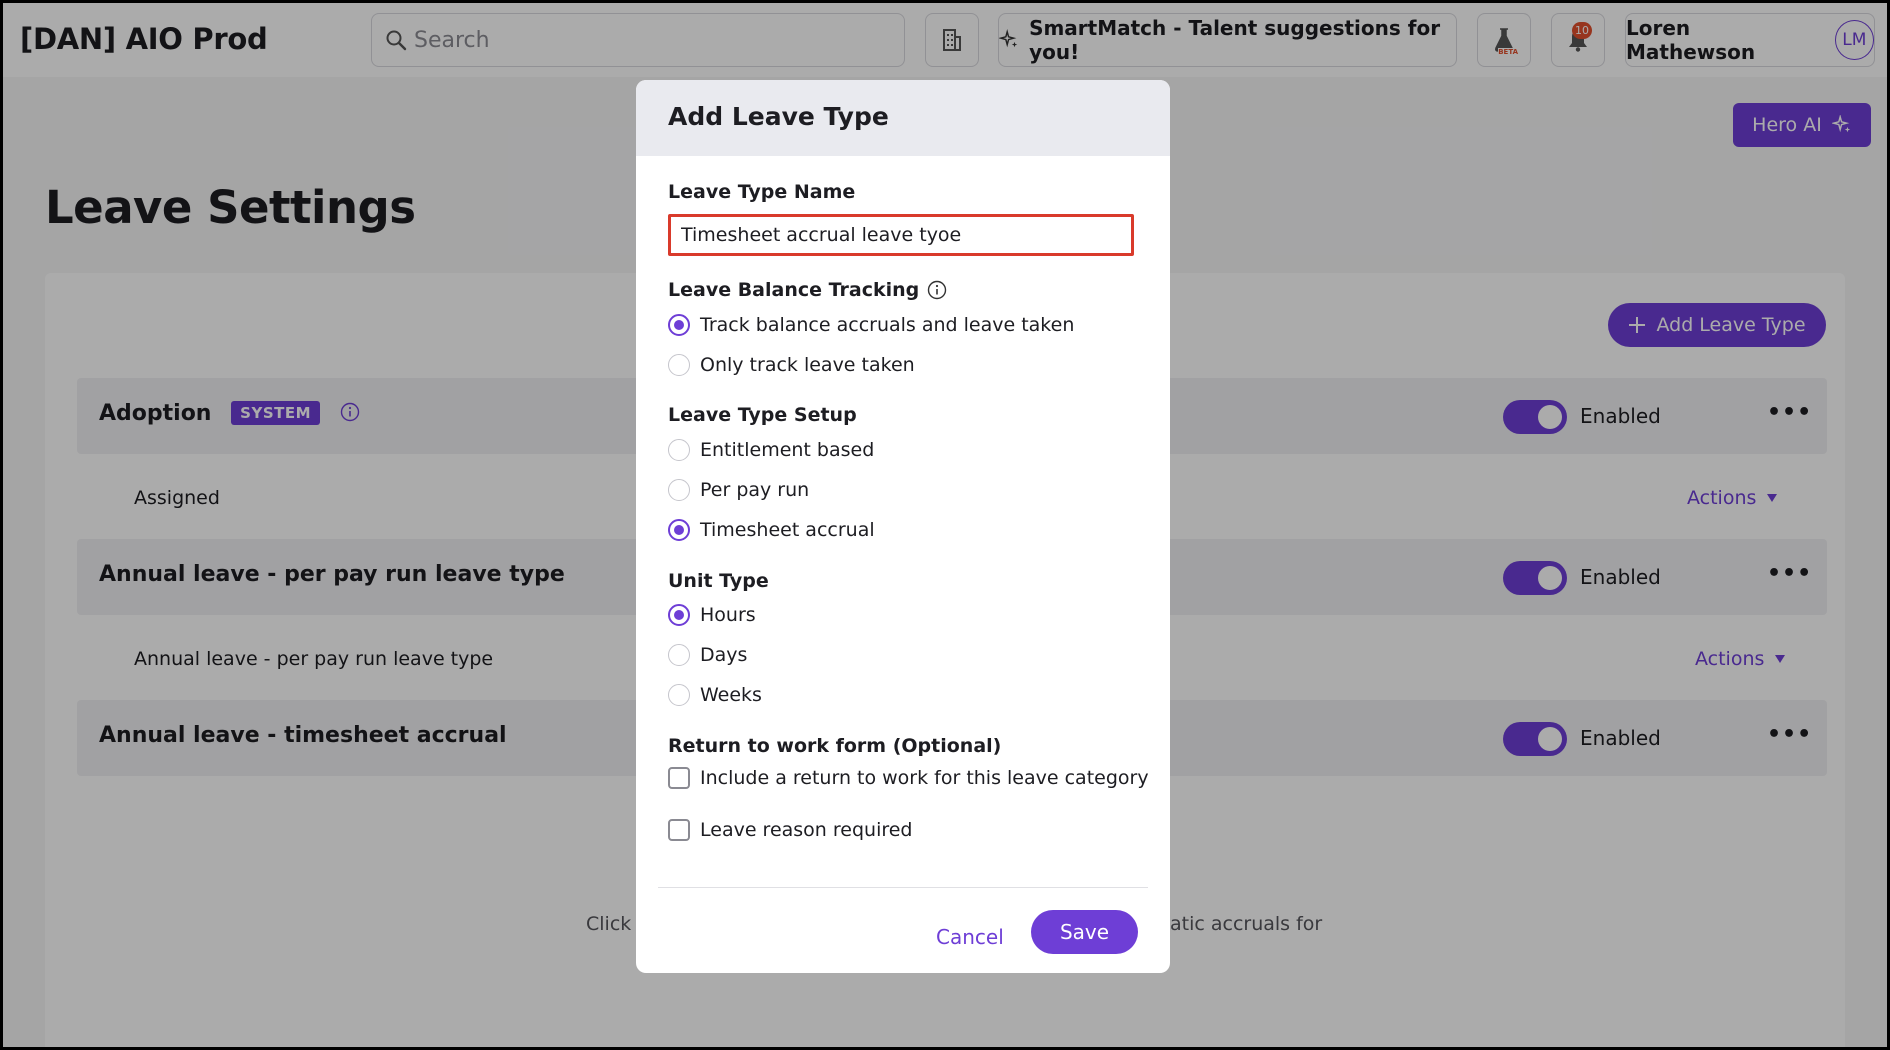 The width and height of the screenshot is (1890, 1050). I want to click on return-to-work-label: Return to work form (Optional), so click(835, 746).